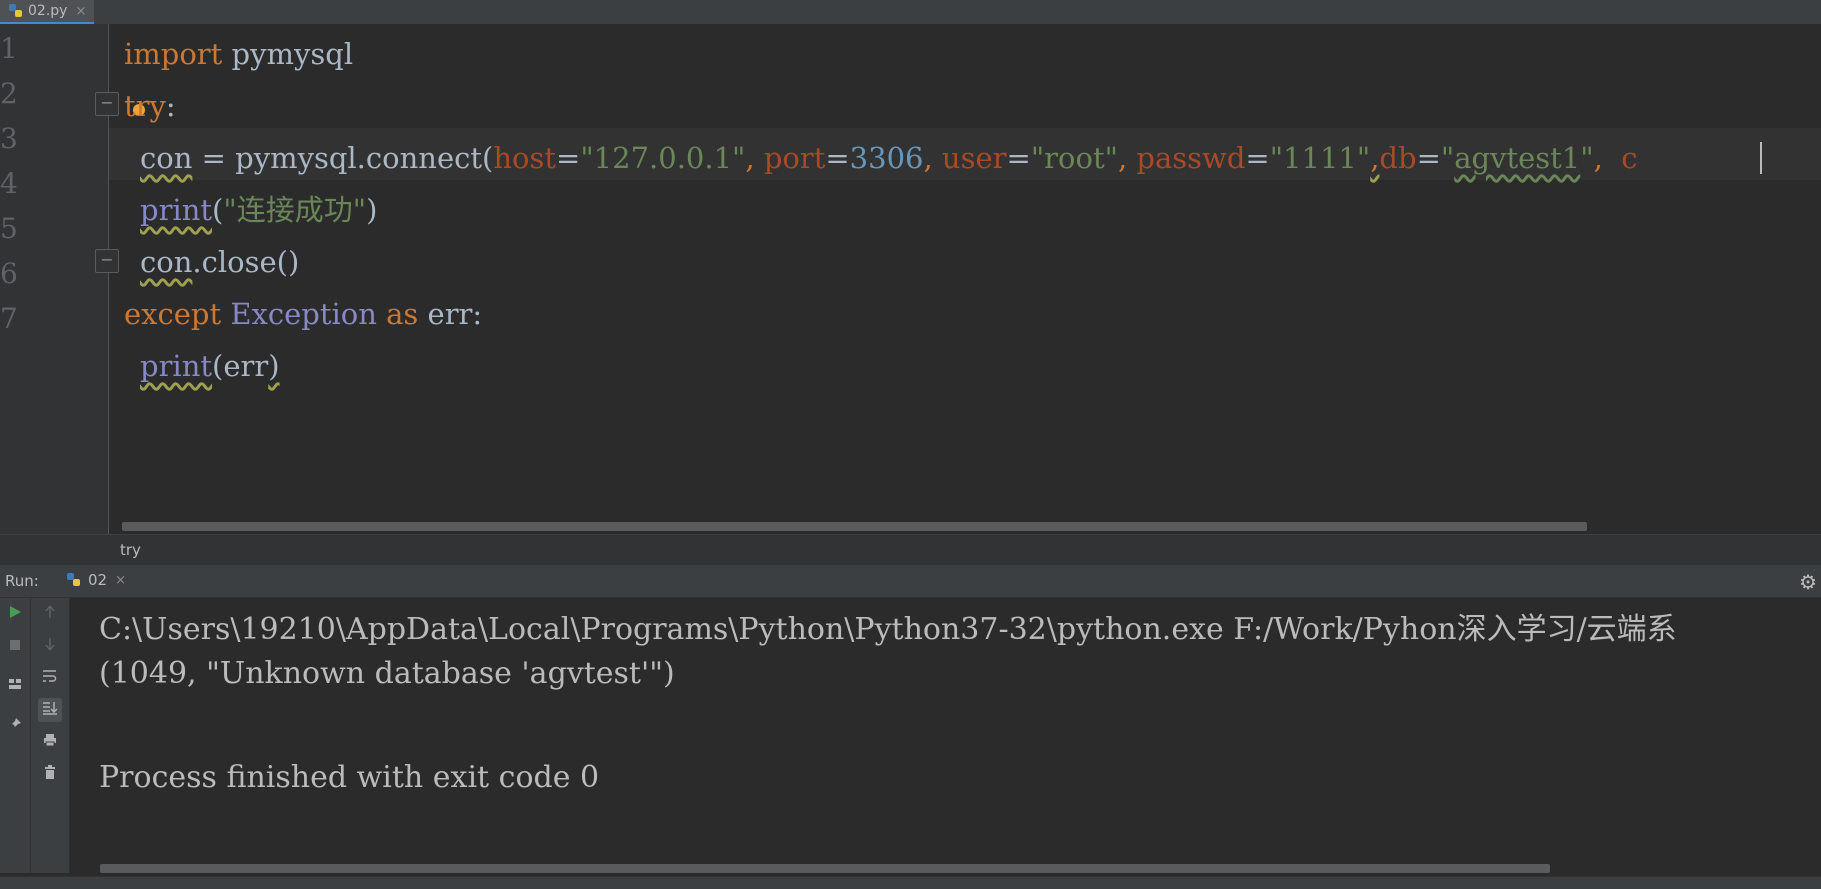 The height and width of the screenshot is (889, 1821). Describe the element at coordinates (107, 104) in the screenshot. I see `fold-collapse-icon: −` at that location.